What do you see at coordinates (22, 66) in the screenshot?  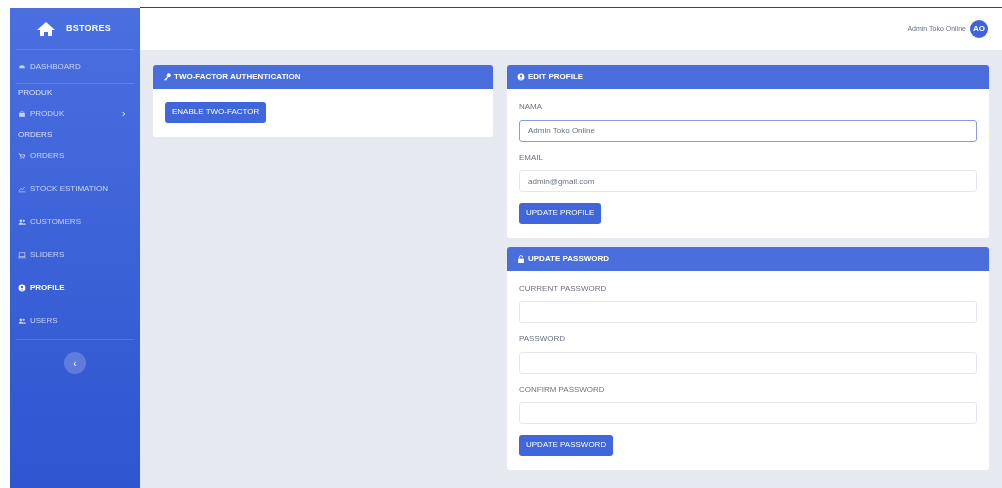 I see `gauge-icon` at bounding box center [22, 66].